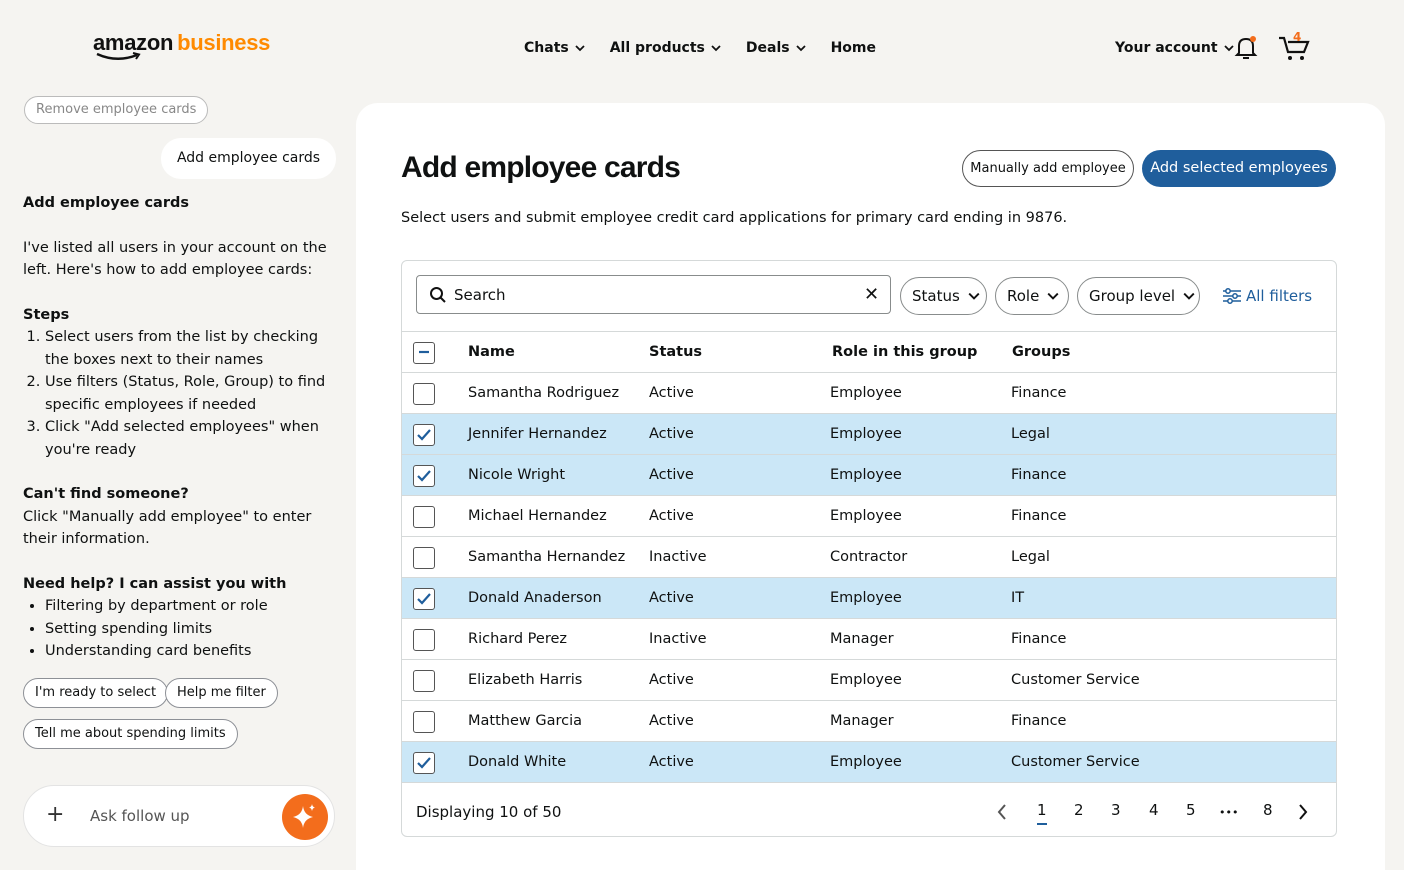 This screenshot has width=1404, height=870. What do you see at coordinates (537, 434) in the screenshot?
I see `cell-name: Jennifer Hernandez` at bounding box center [537, 434].